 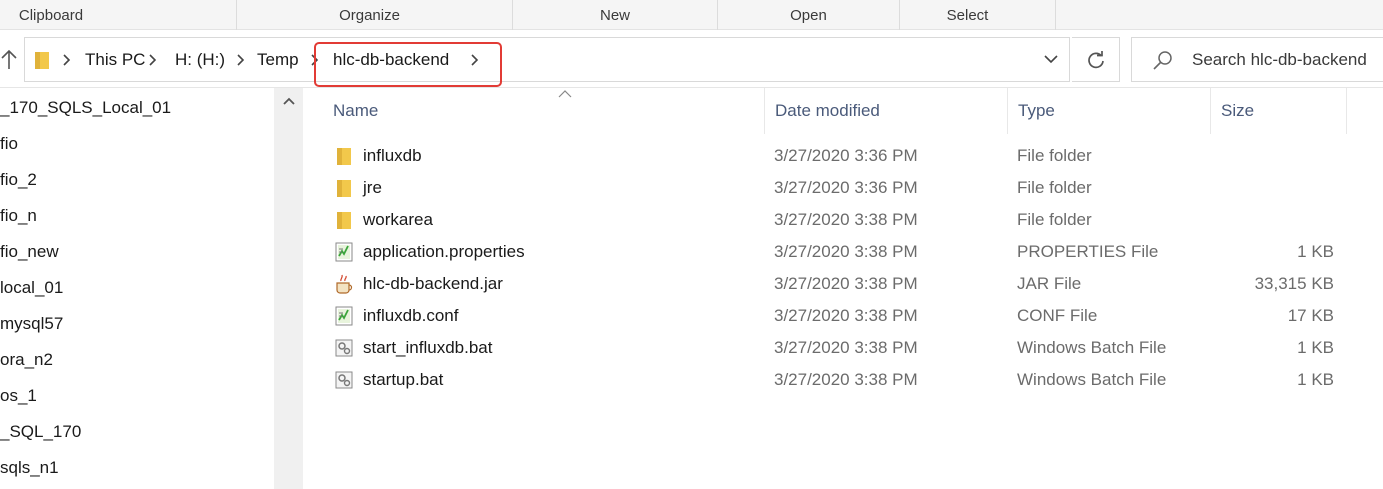 What do you see at coordinates (398, 219) in the screenshot?
I see `file-name: workarea` at bounding box center [398, 219].